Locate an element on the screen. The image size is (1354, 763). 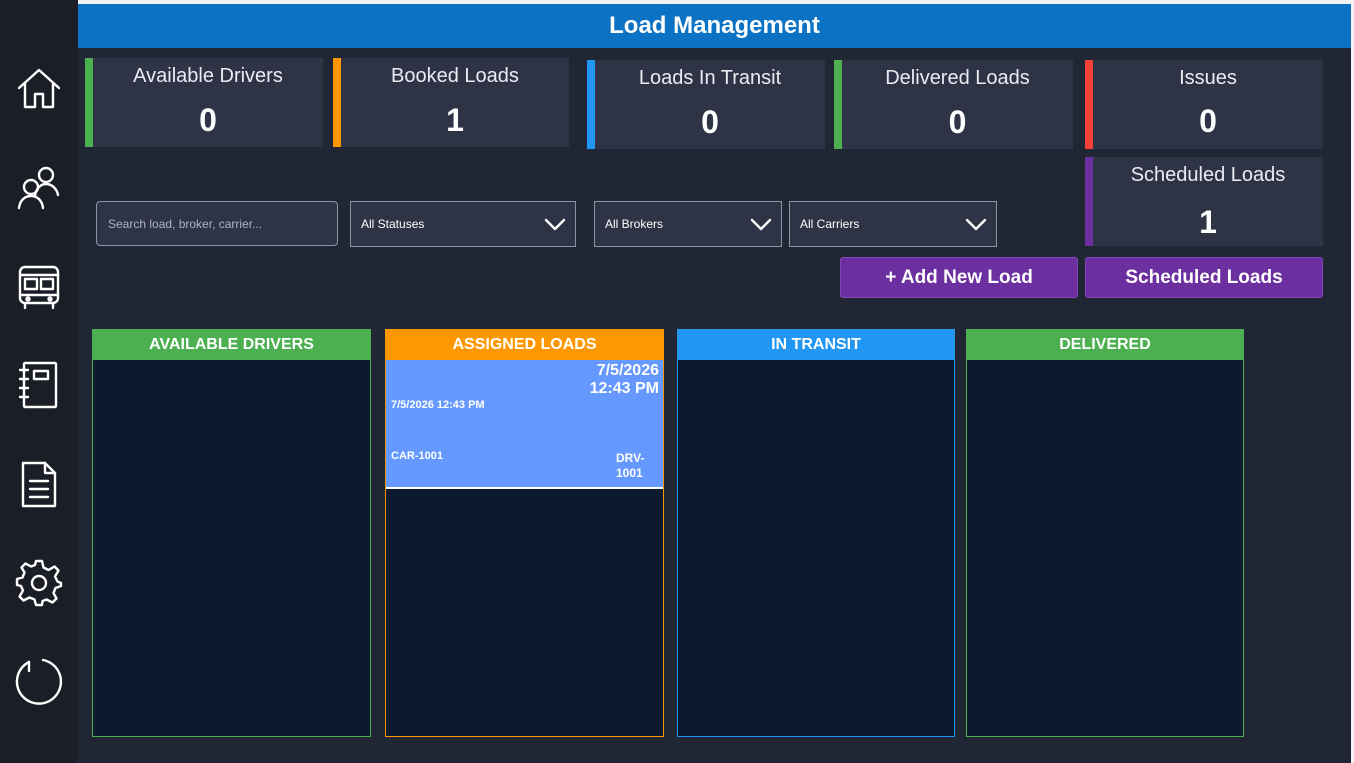
kpi-booked-loads: Booked Loads 1 is located at coordinates (451, 102).